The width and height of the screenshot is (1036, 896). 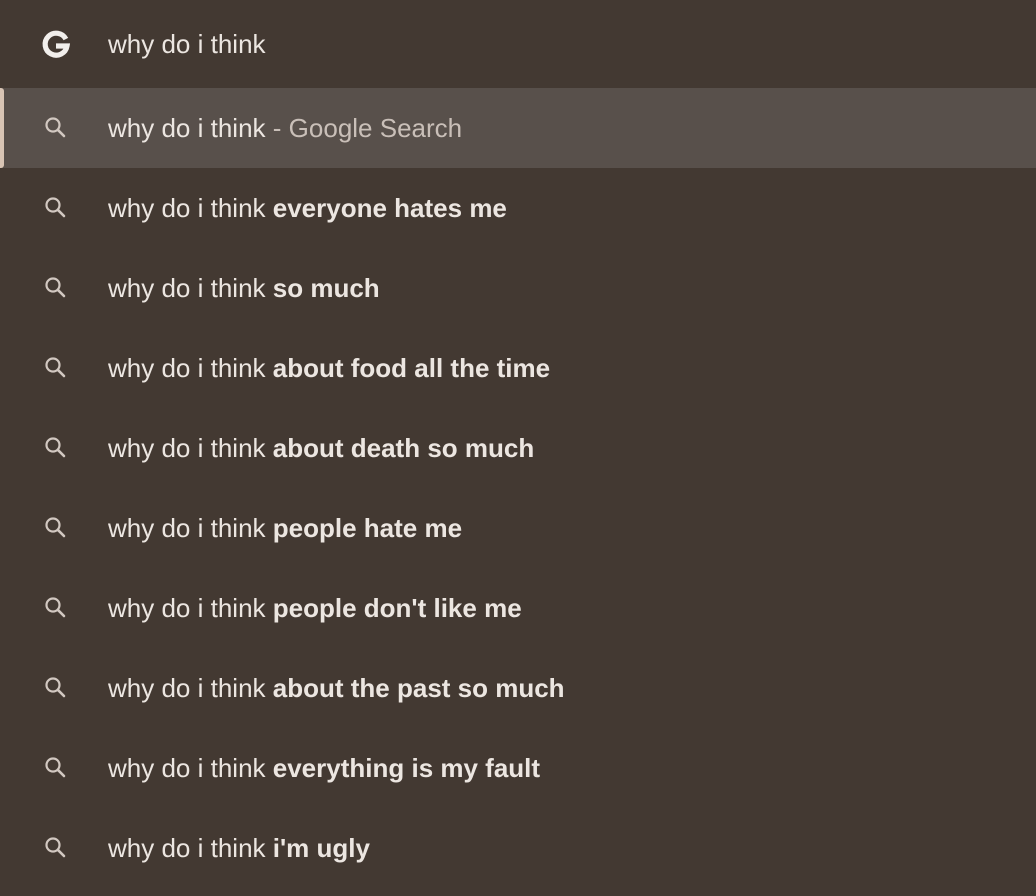 I want to click on suggestion-text: why do i think everyone hates me, so click(x=307, y=208).